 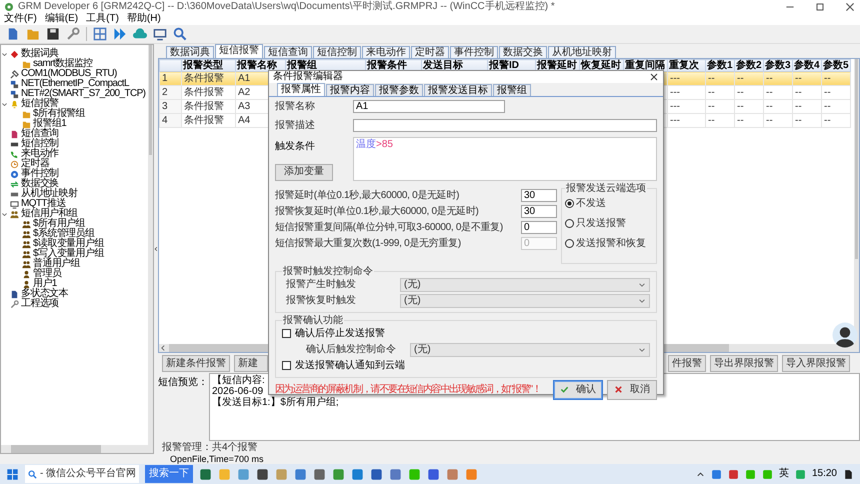 I want to click on window-title: GRM Developer 6 [GRM242Q-C] -- D:\360MoveData\Users\wq\Documents\平时测试.GRMPRJ -- (WinCC手机远程监控) *, so click(x=286, y=6).